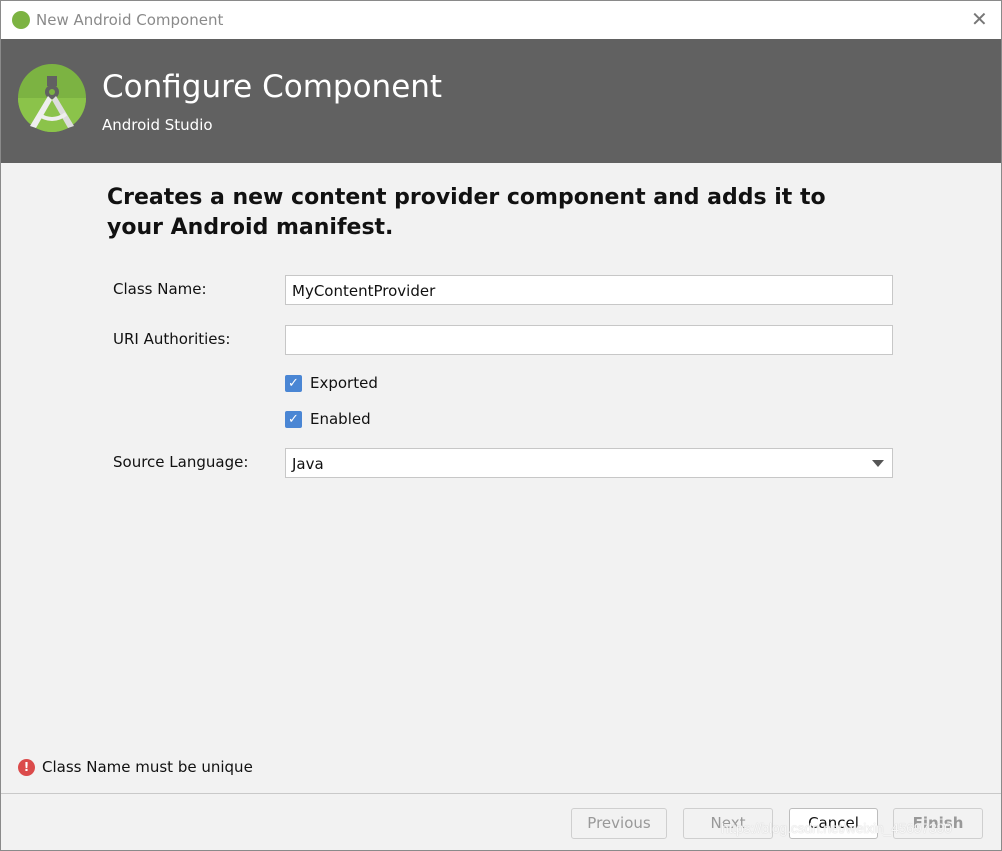 The width and height of the screenshot is (1002, 851). Describe the element at coordinates (52, 98) in the screenshot. I see `android-studio-logo` at that location.